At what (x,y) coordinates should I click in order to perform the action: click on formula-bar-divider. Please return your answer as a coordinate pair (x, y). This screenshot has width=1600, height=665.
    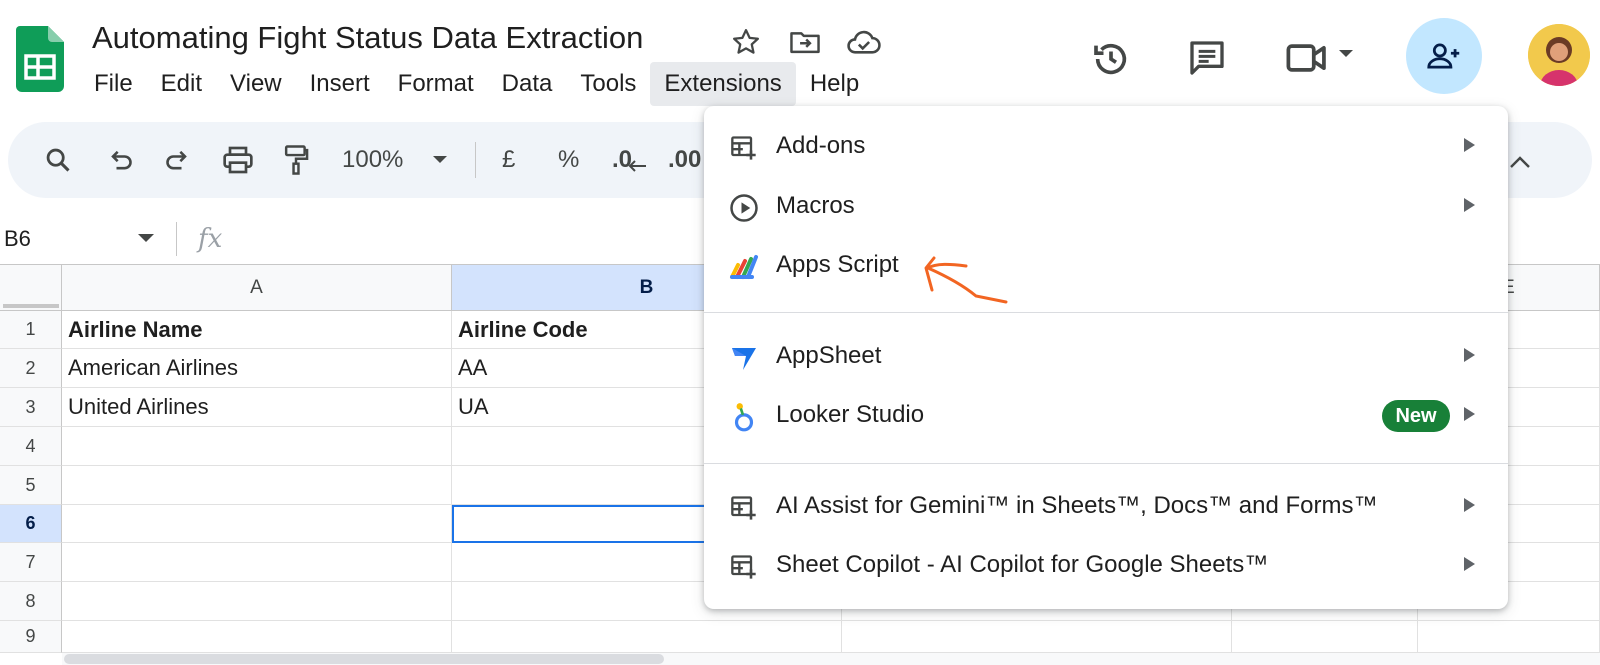
    Looking at the image, I should click on (176, 239).